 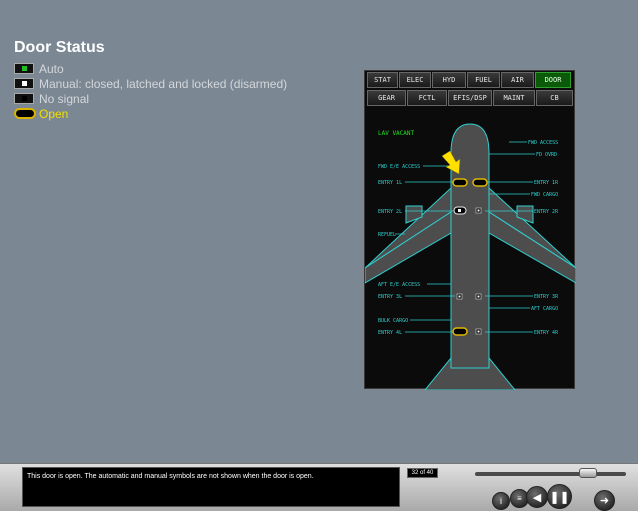 I want to click on page-button-hyd: HYD, so click(x=449, y=80).